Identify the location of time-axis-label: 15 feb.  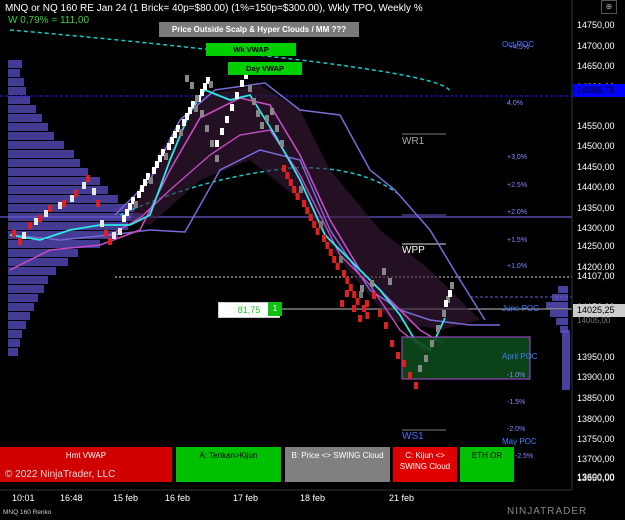
(126, 498).